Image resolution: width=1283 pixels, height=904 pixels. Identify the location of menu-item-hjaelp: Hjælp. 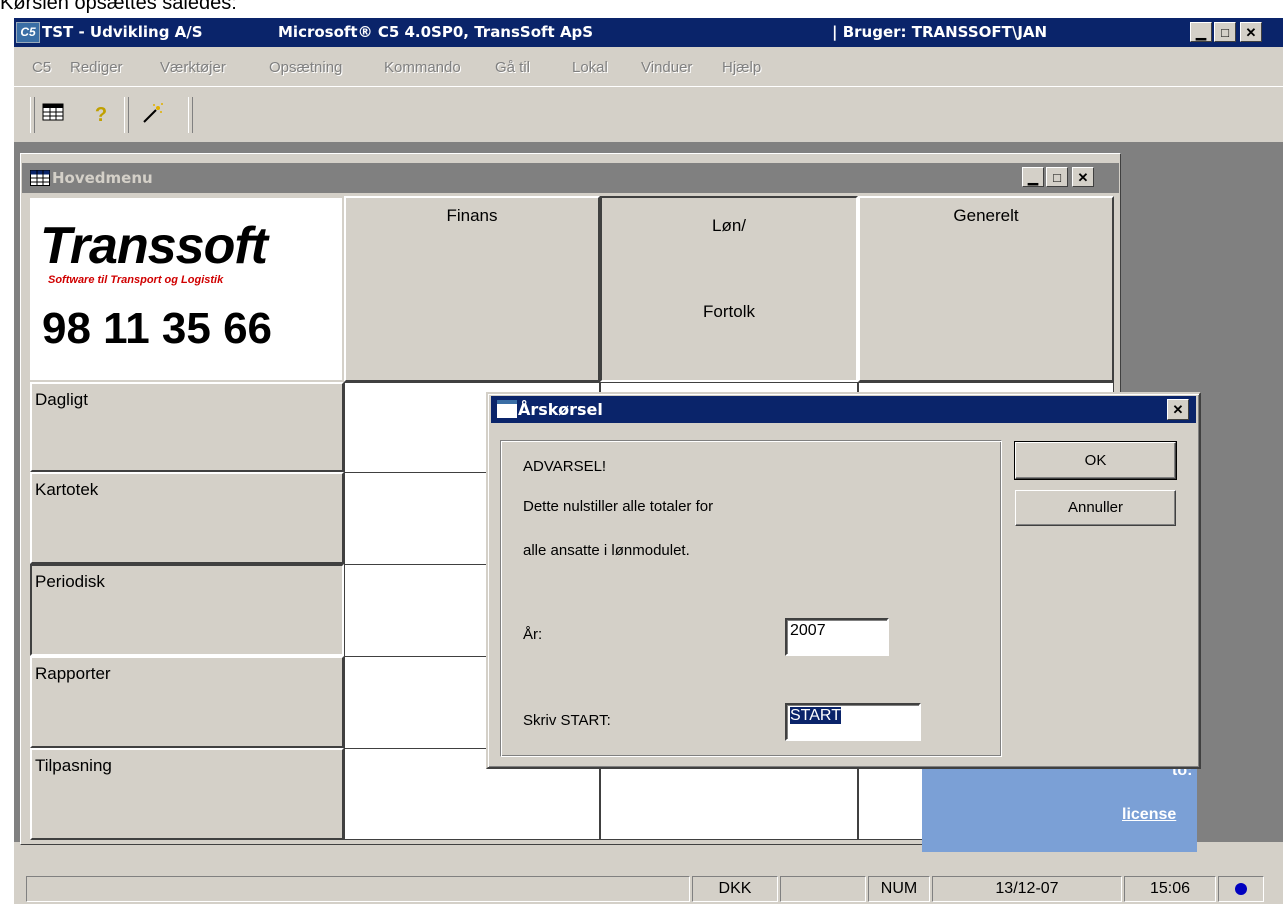
(741, 67).